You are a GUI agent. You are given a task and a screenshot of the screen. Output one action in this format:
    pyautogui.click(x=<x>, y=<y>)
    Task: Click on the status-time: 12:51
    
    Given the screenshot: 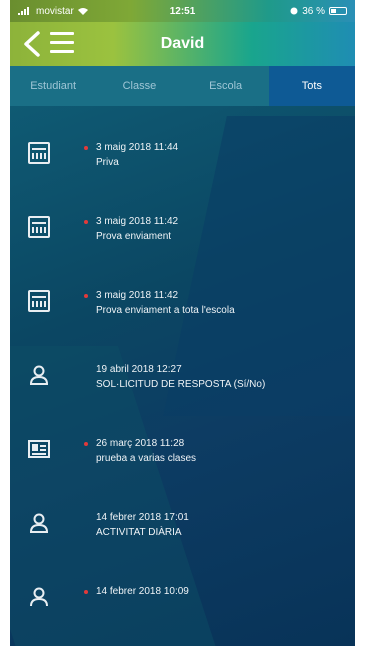 What is the action you would take?
    pyautogui.click(x=182, y=11)
    